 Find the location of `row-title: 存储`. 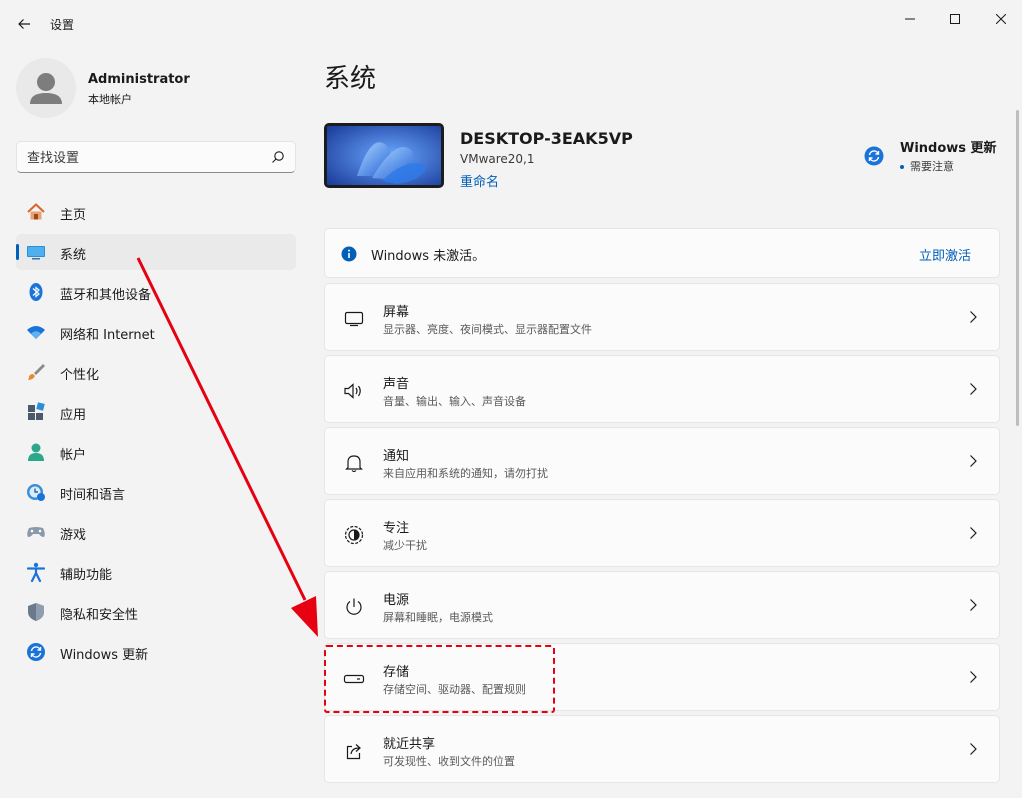

row-title: 存储 is located at coordinates (396, 672).